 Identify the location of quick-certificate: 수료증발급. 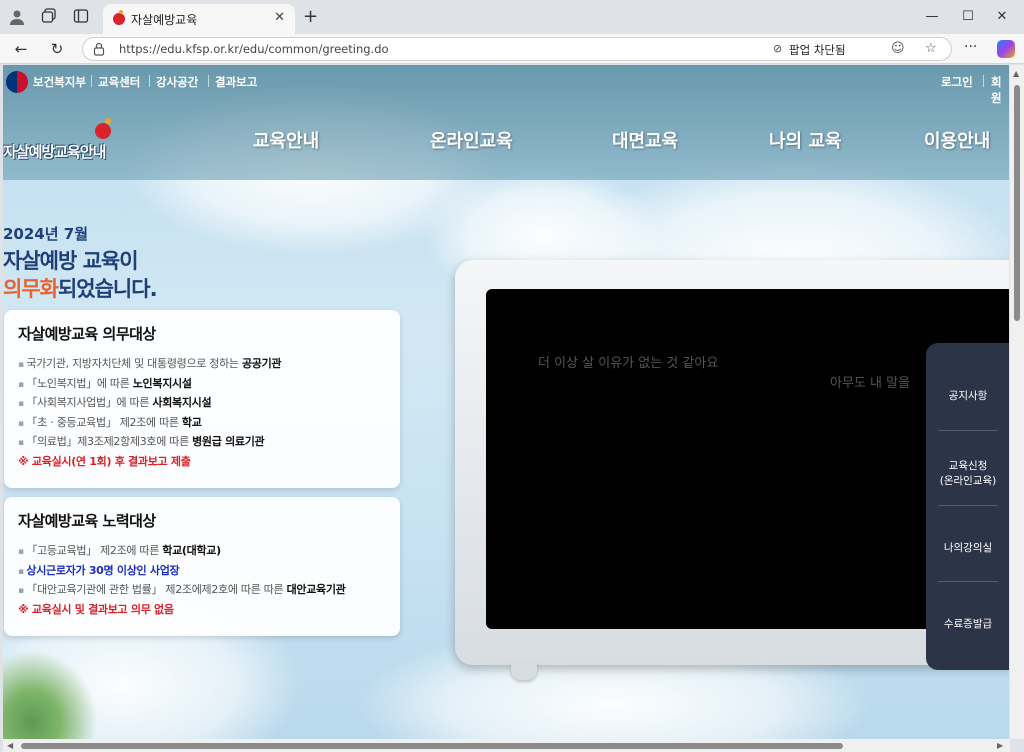
(968, 624).